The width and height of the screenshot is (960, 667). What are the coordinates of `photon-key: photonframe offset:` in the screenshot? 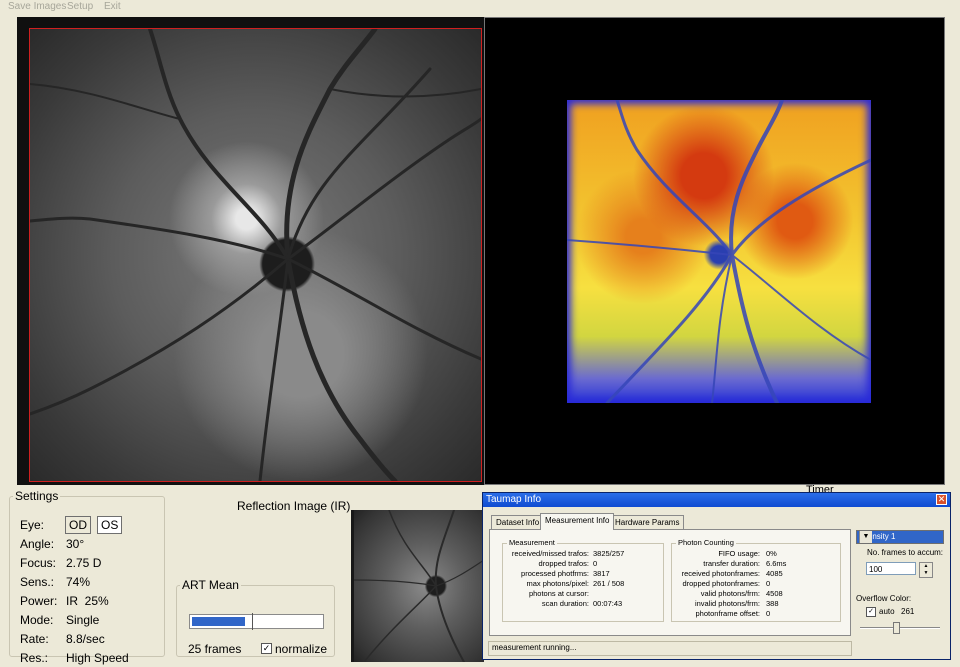 It's located at (728, 613).